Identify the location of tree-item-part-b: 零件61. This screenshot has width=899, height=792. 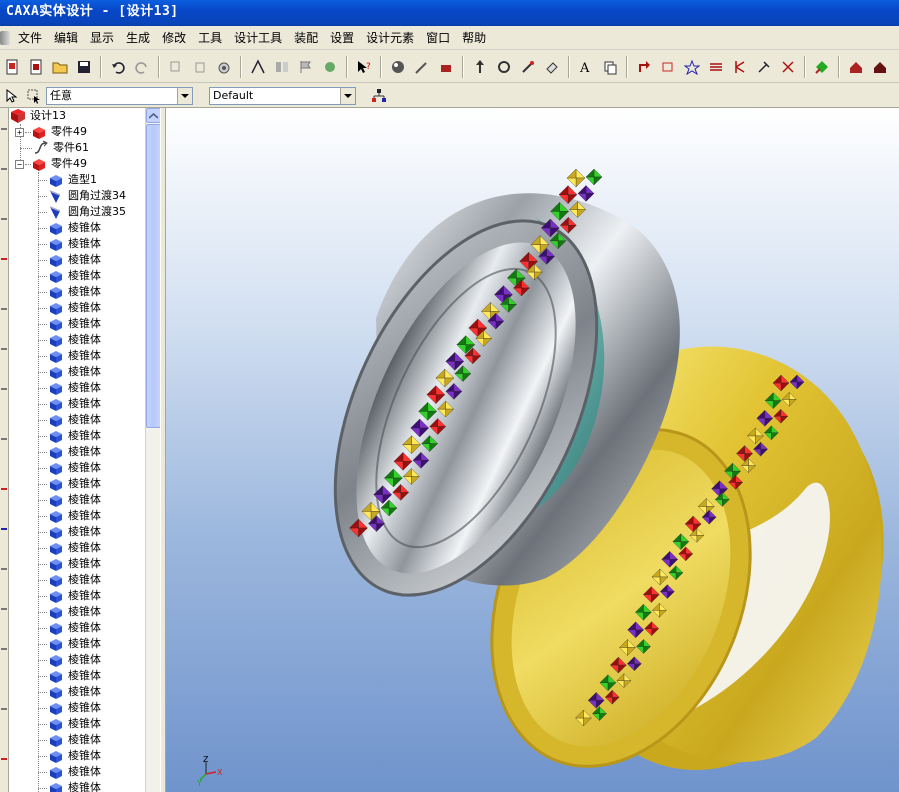
(54, 148).